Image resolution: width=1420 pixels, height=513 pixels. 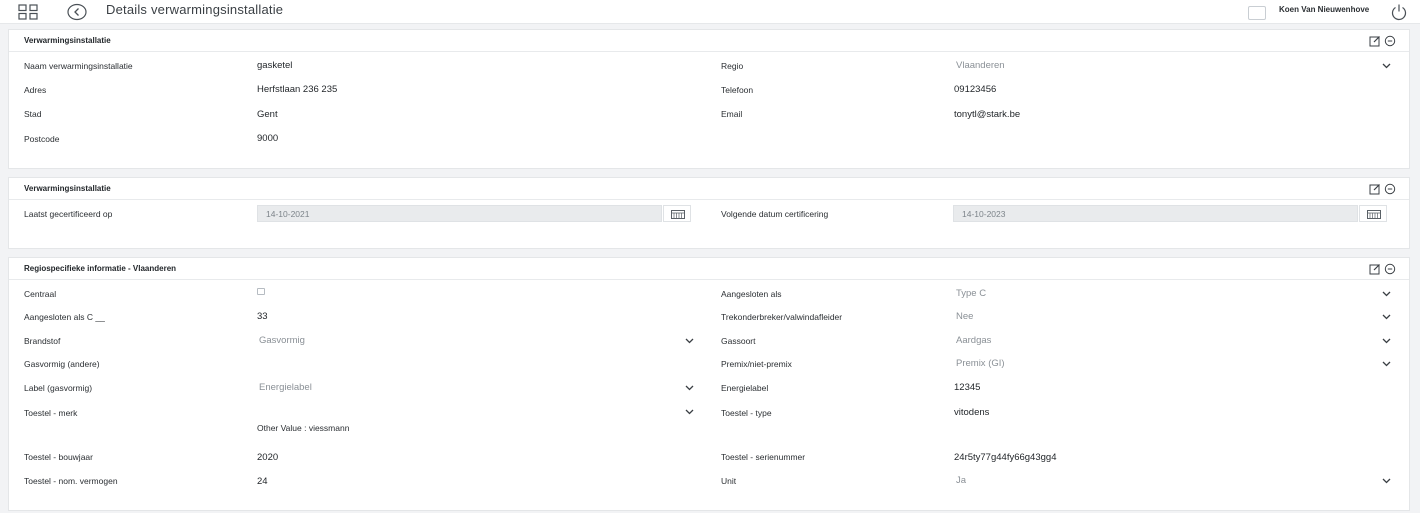 What do you see at coordinates (267, 457) in the screenshot?
I see `field-bouwjaar: 2020` at bounding box center [267, 457].